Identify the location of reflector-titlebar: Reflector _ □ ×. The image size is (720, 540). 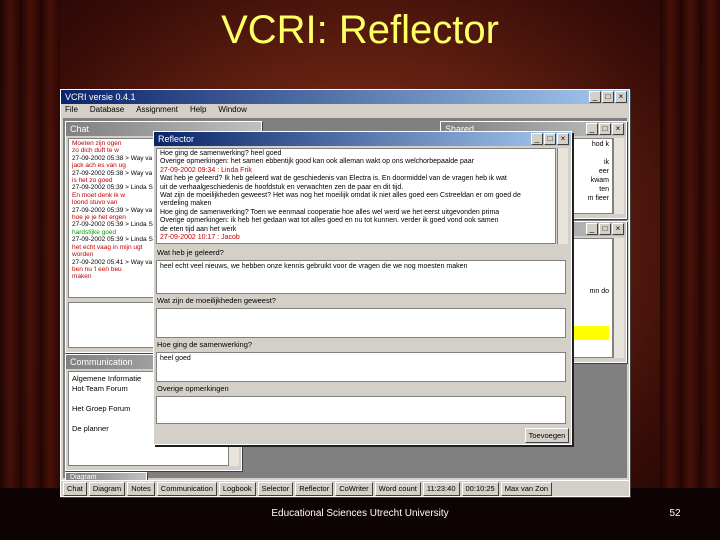
(362, 139).